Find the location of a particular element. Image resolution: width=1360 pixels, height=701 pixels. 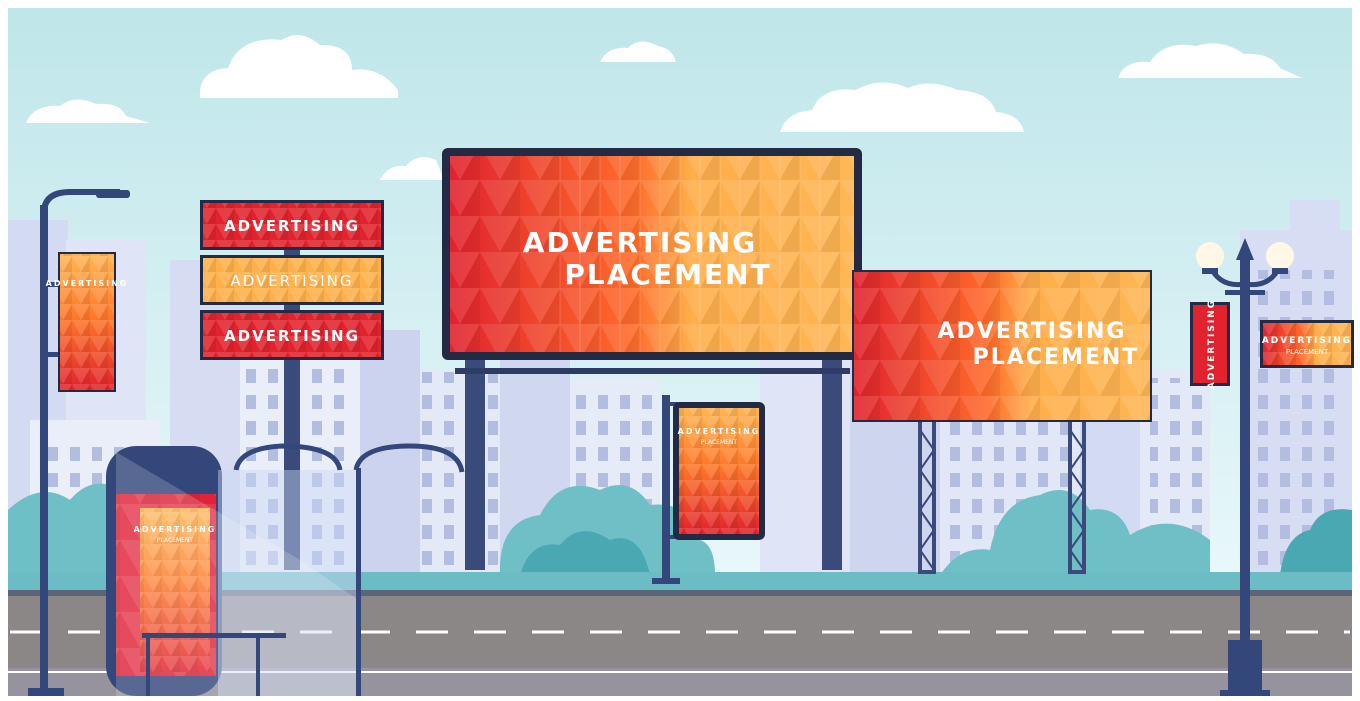

lamp-banner-left-label: ADVERTISING is located at coordinates (87, 283).